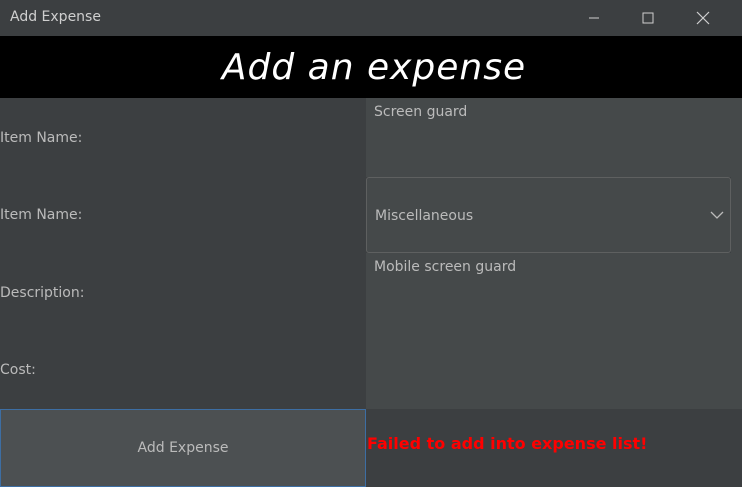 The width and height of the screenshot is (742, 487). I want to click on combo-side-strip, so click(736, 215).